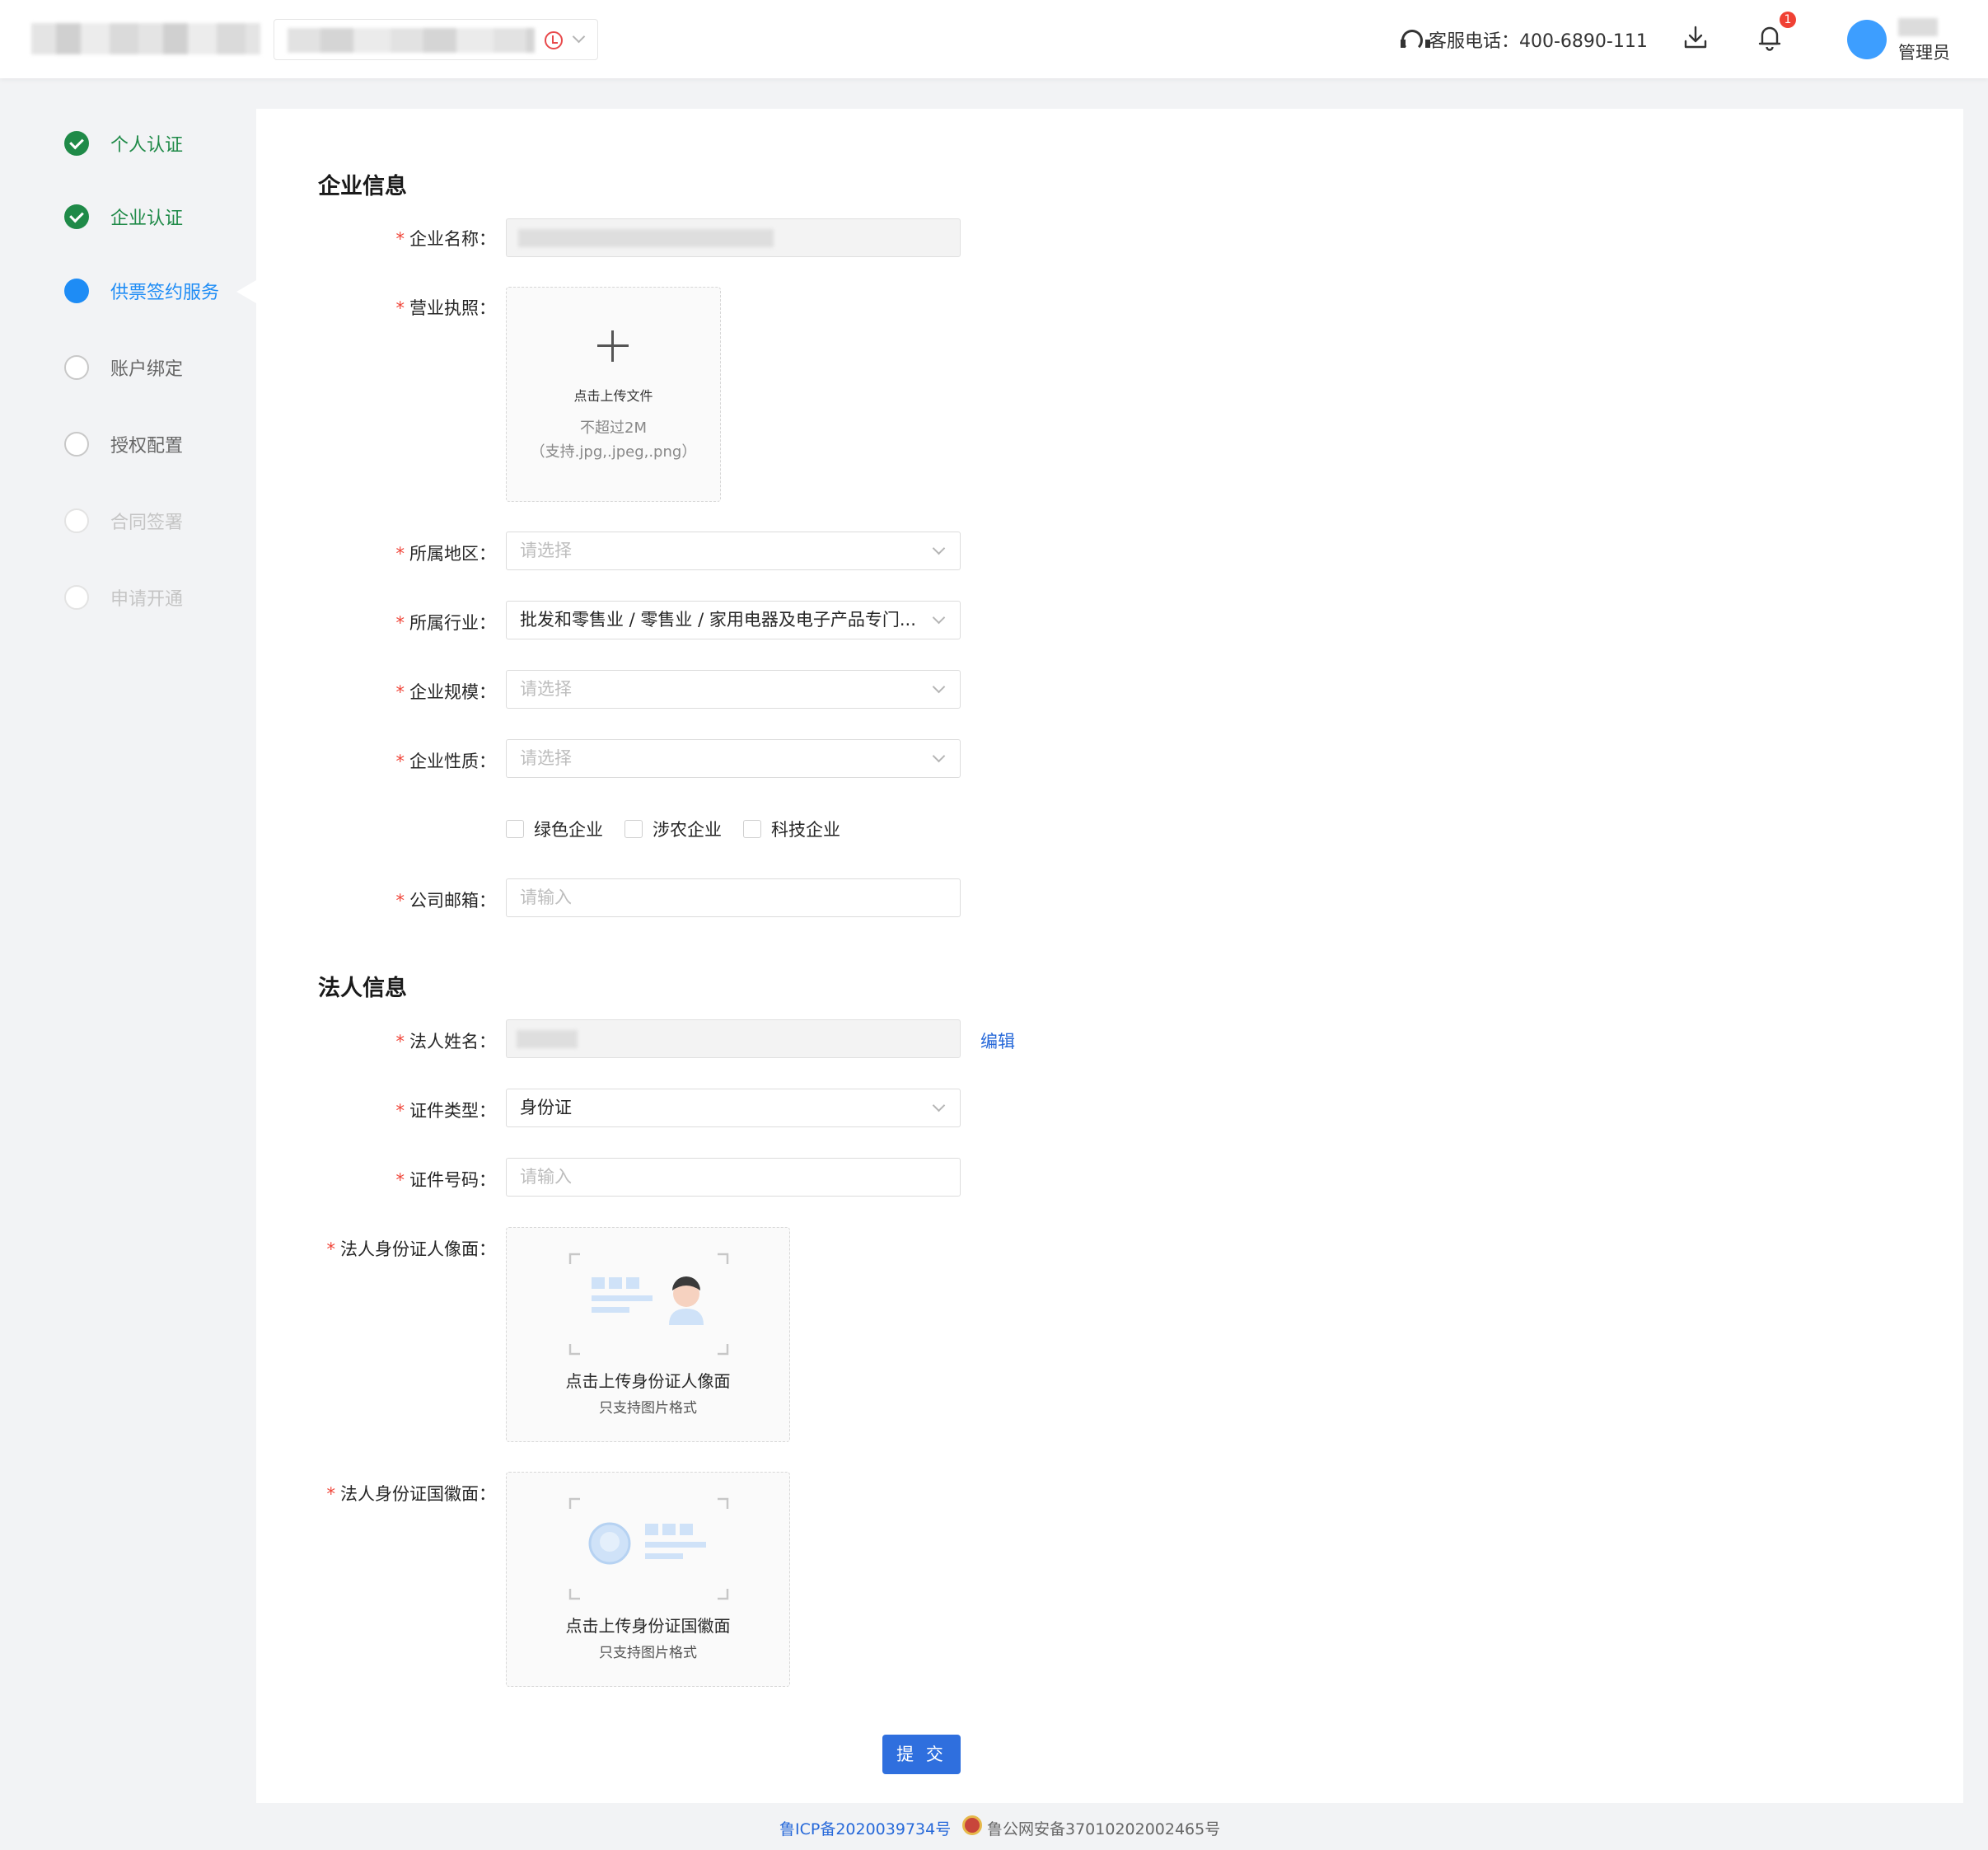 The height and width of the screenshot is (1850, 1988). I want to click on region-label: * 所属地区：, so click(446, 554).